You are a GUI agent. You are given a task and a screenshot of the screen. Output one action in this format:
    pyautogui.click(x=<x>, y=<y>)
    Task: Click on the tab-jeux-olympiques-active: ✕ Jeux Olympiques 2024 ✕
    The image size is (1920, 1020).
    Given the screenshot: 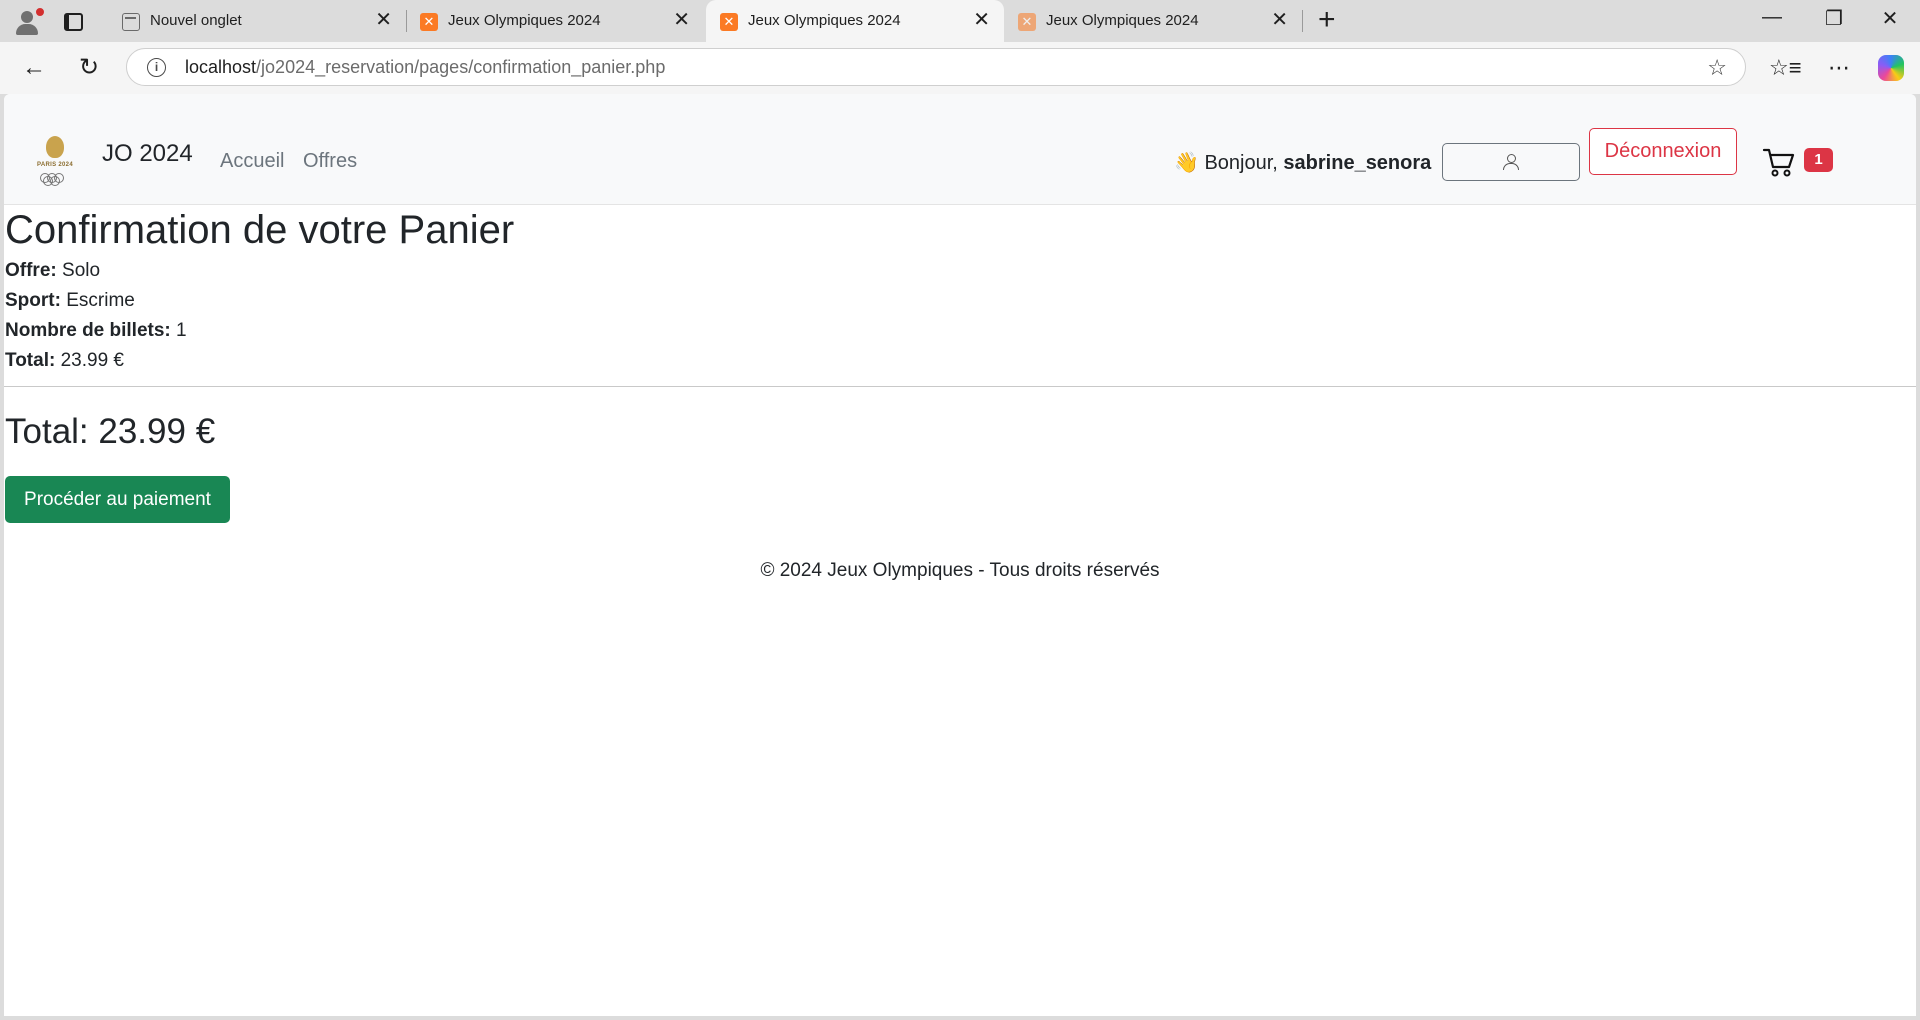 What is the action you would take?
    pyautogui.click(x=855, y=21)
    